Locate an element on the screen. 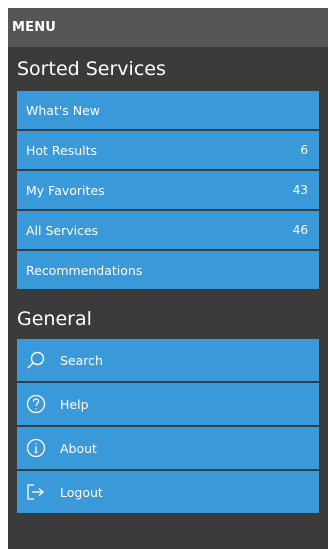 The image size is (328, 549). general-title: General is located at coordinates (54, 319).